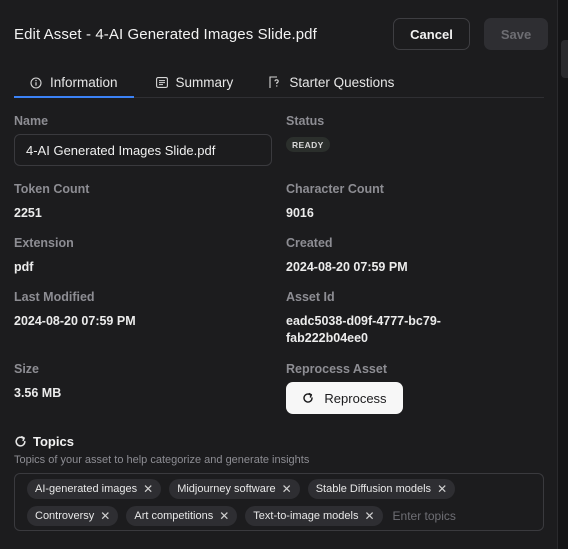  What do you see at coordinates (38, 393) in the screenshot?
I see `size-value: 3.56 MB` at bounding box center [38, 393].